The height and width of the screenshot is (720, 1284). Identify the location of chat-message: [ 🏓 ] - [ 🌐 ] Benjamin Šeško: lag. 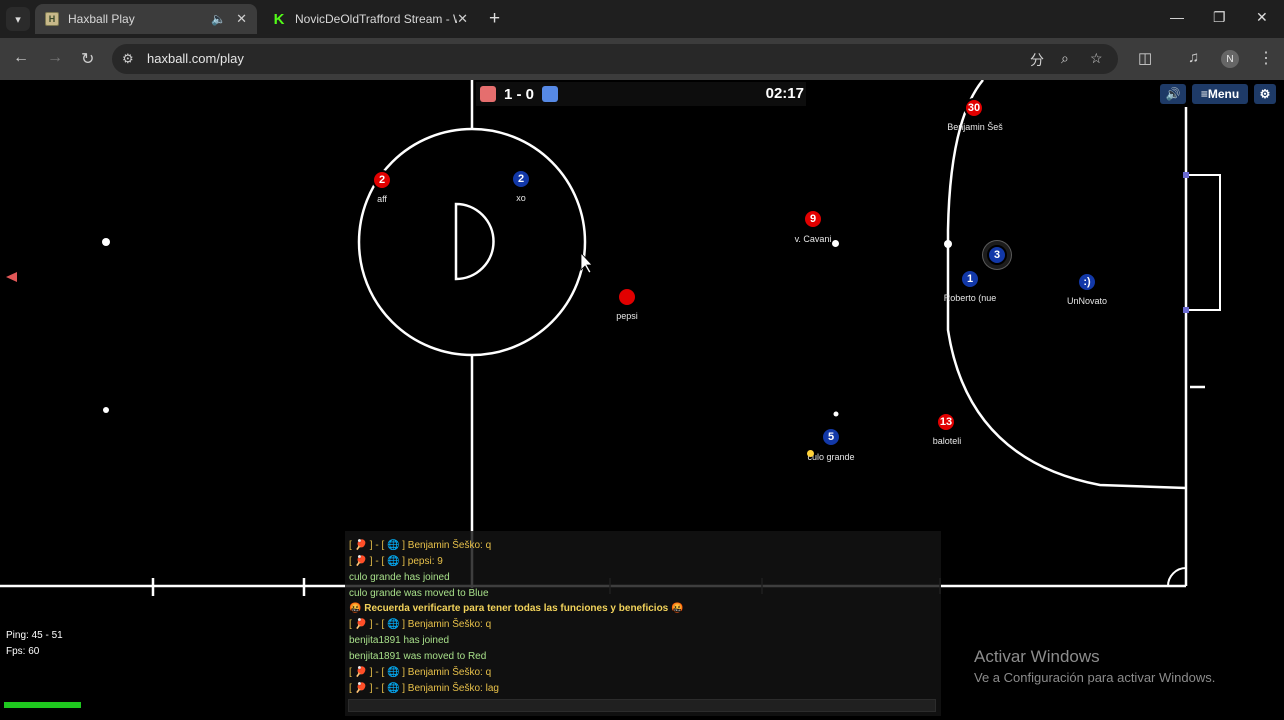
(424, 688).